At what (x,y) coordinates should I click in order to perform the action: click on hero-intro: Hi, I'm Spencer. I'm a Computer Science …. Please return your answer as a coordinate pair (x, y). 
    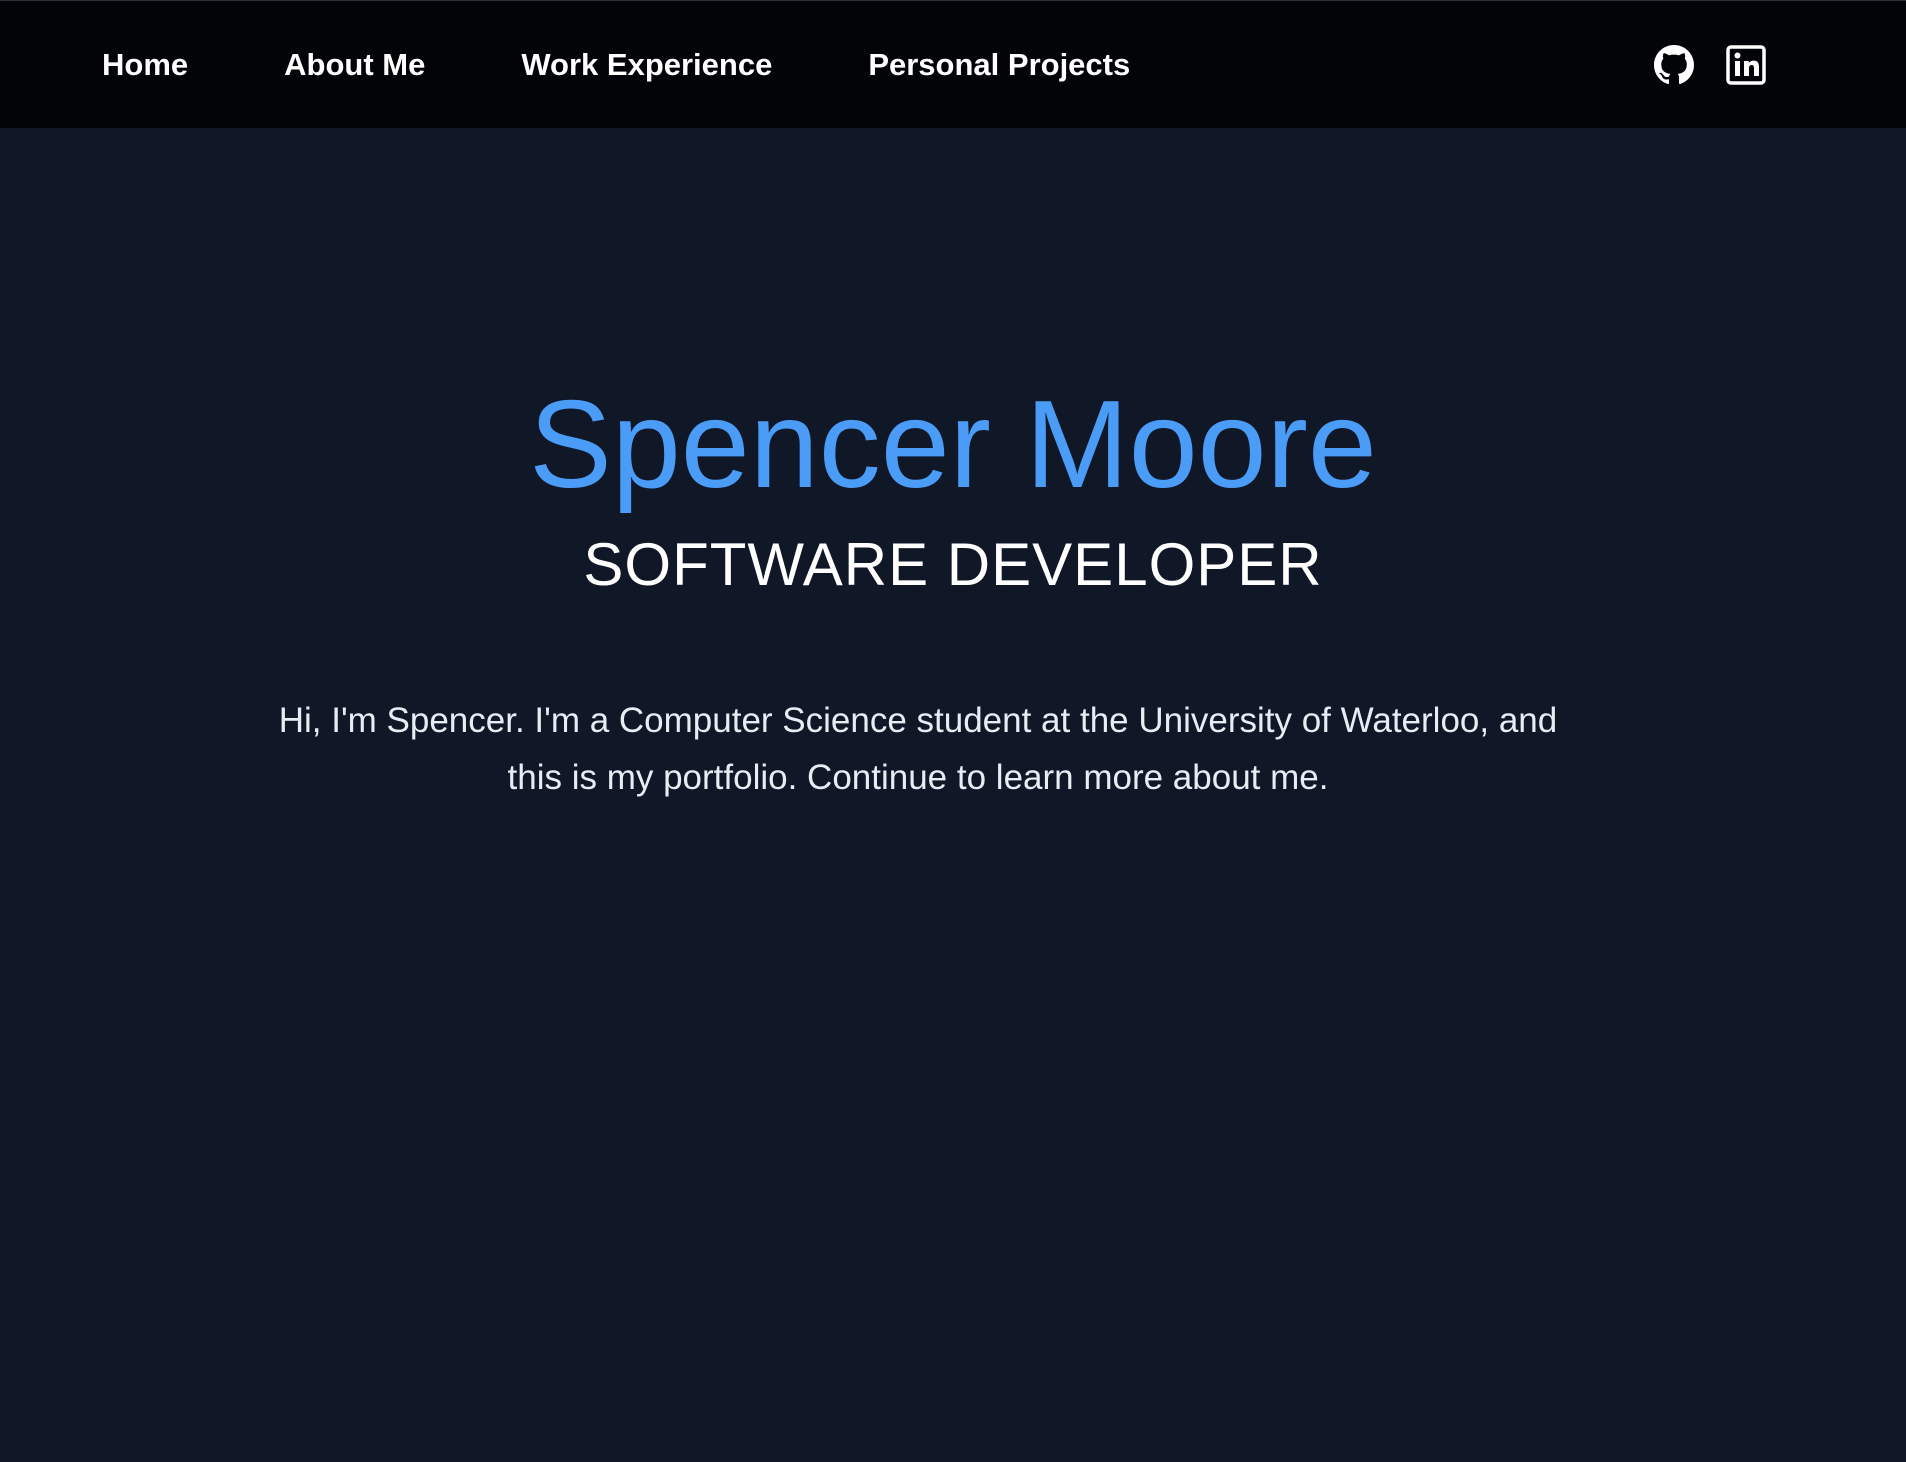
    Looking at the image, I should click on (918, 749).